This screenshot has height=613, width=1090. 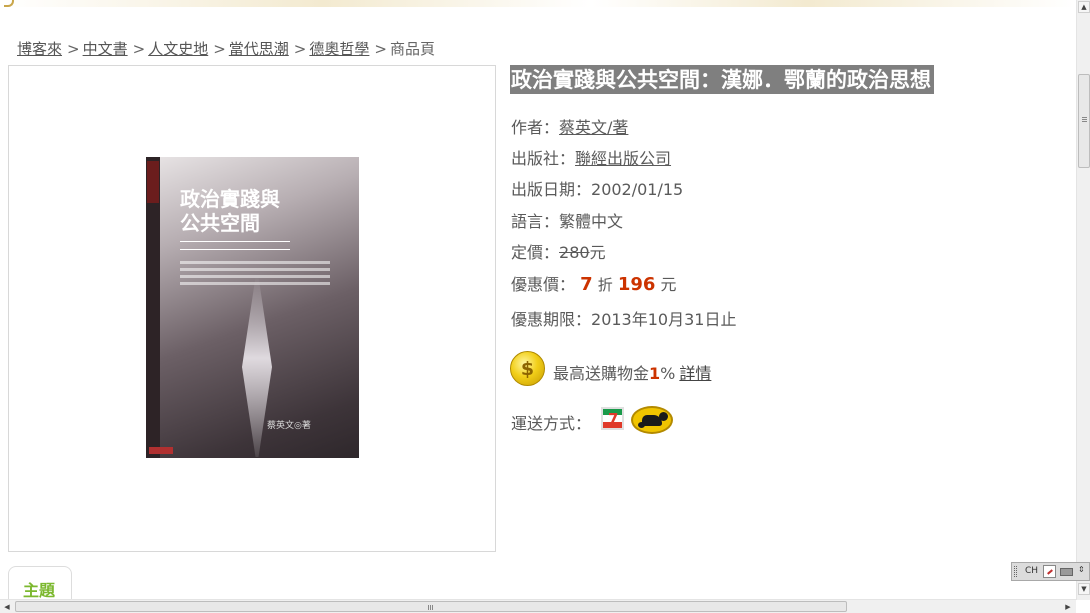 I want to click on discount-unit: 折, so click(x=605, y=285).